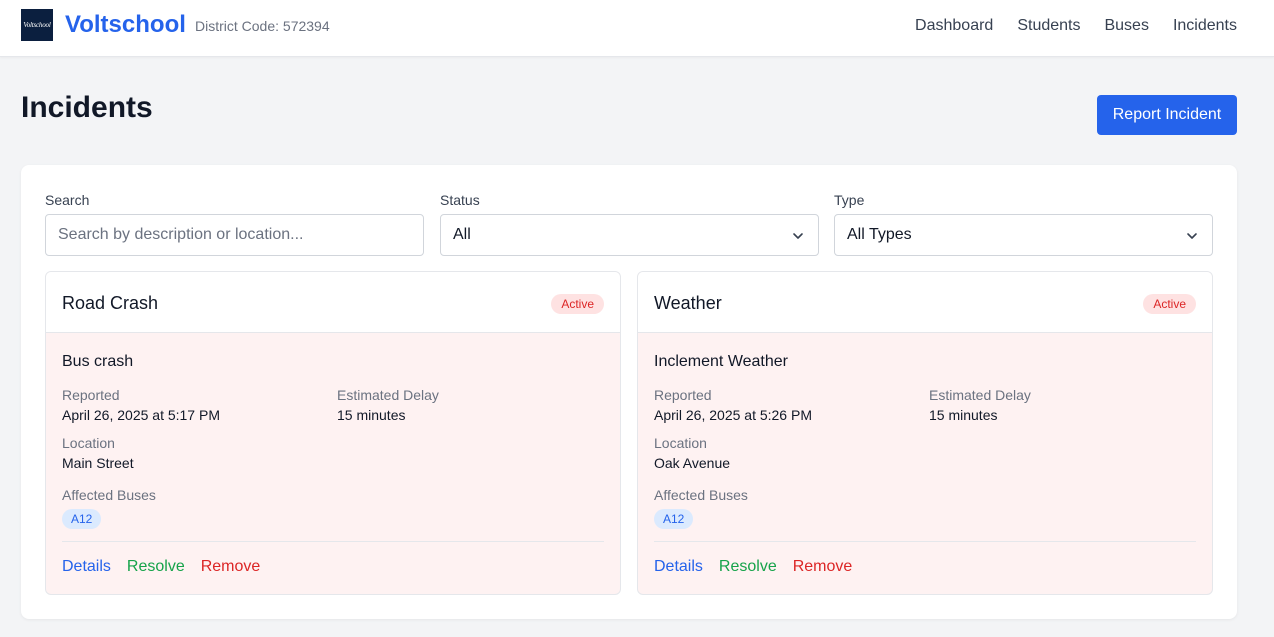 This screenshot has width=1274, height=637. Describe the element at coordinates (721, 361) in the screenshot. I see `incident-description: Inclement Weather` at that location.